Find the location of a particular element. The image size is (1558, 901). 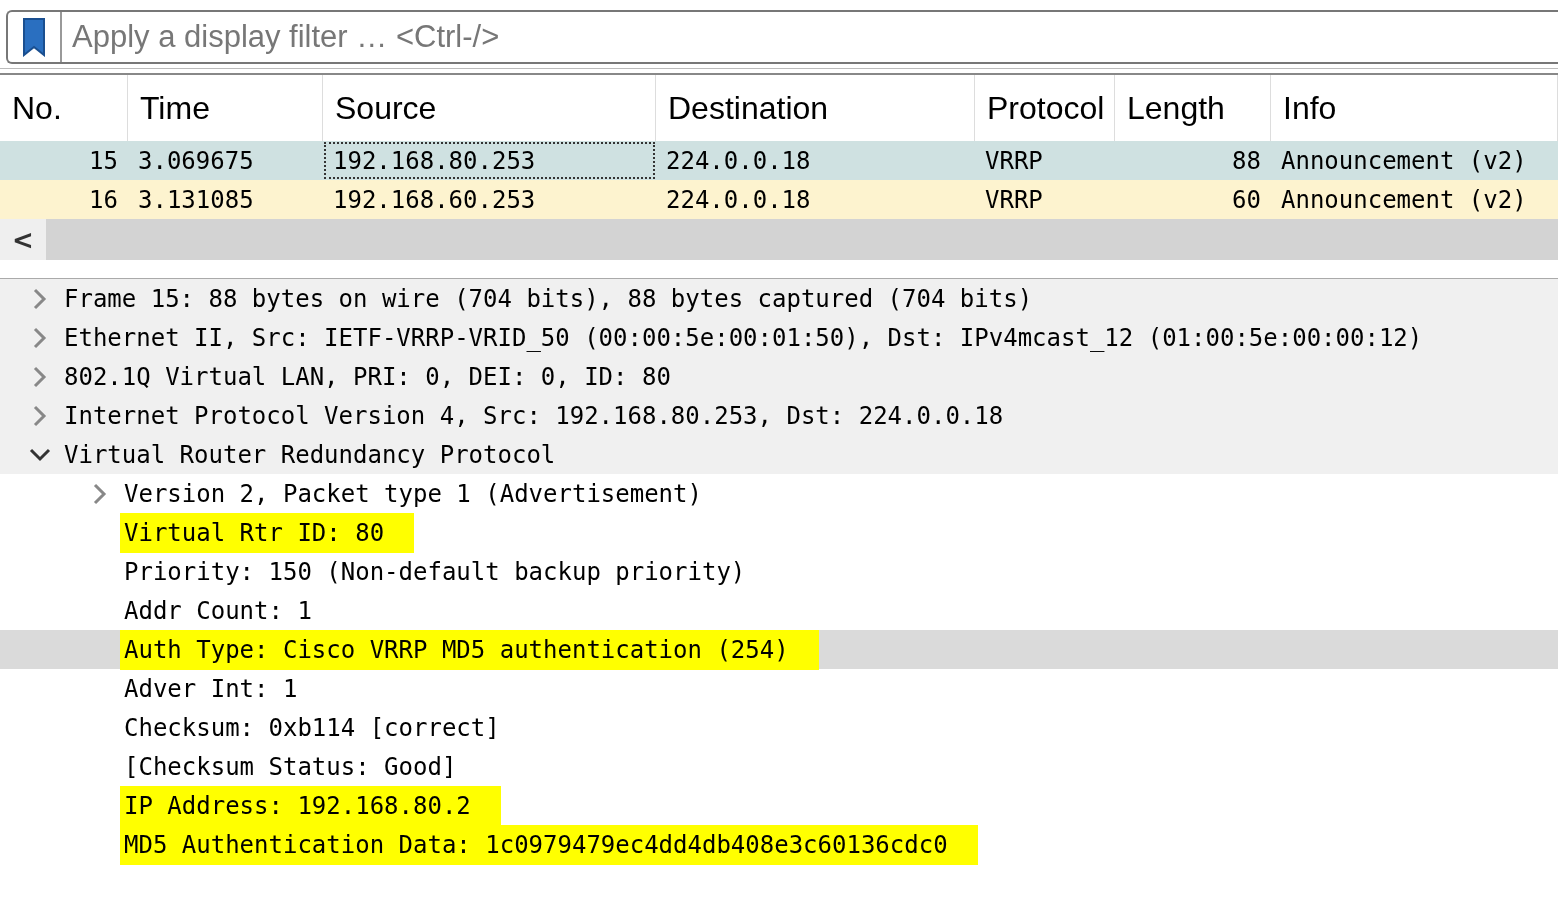

table-cell-text: 3.131085 is located at coordinates (196, 200).